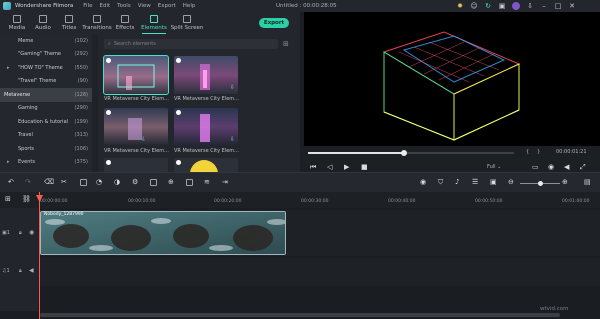  What do you see at coordinates (511, 182) in the screenshot?
I see `zoom-out-icon: ⊖` at bounding box center [511, 182].